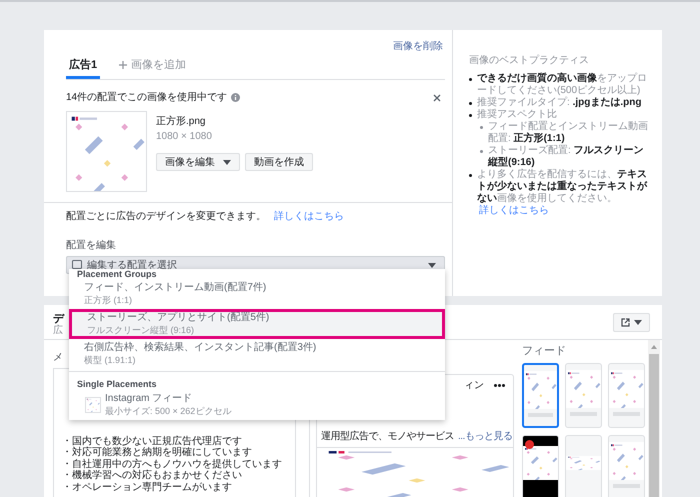 The width and height of the screenshot is (700, 497). What do you see at coordinates (631, 322) in the screenshot?
I see `share-menu-button` at bounding box center [631, 322].